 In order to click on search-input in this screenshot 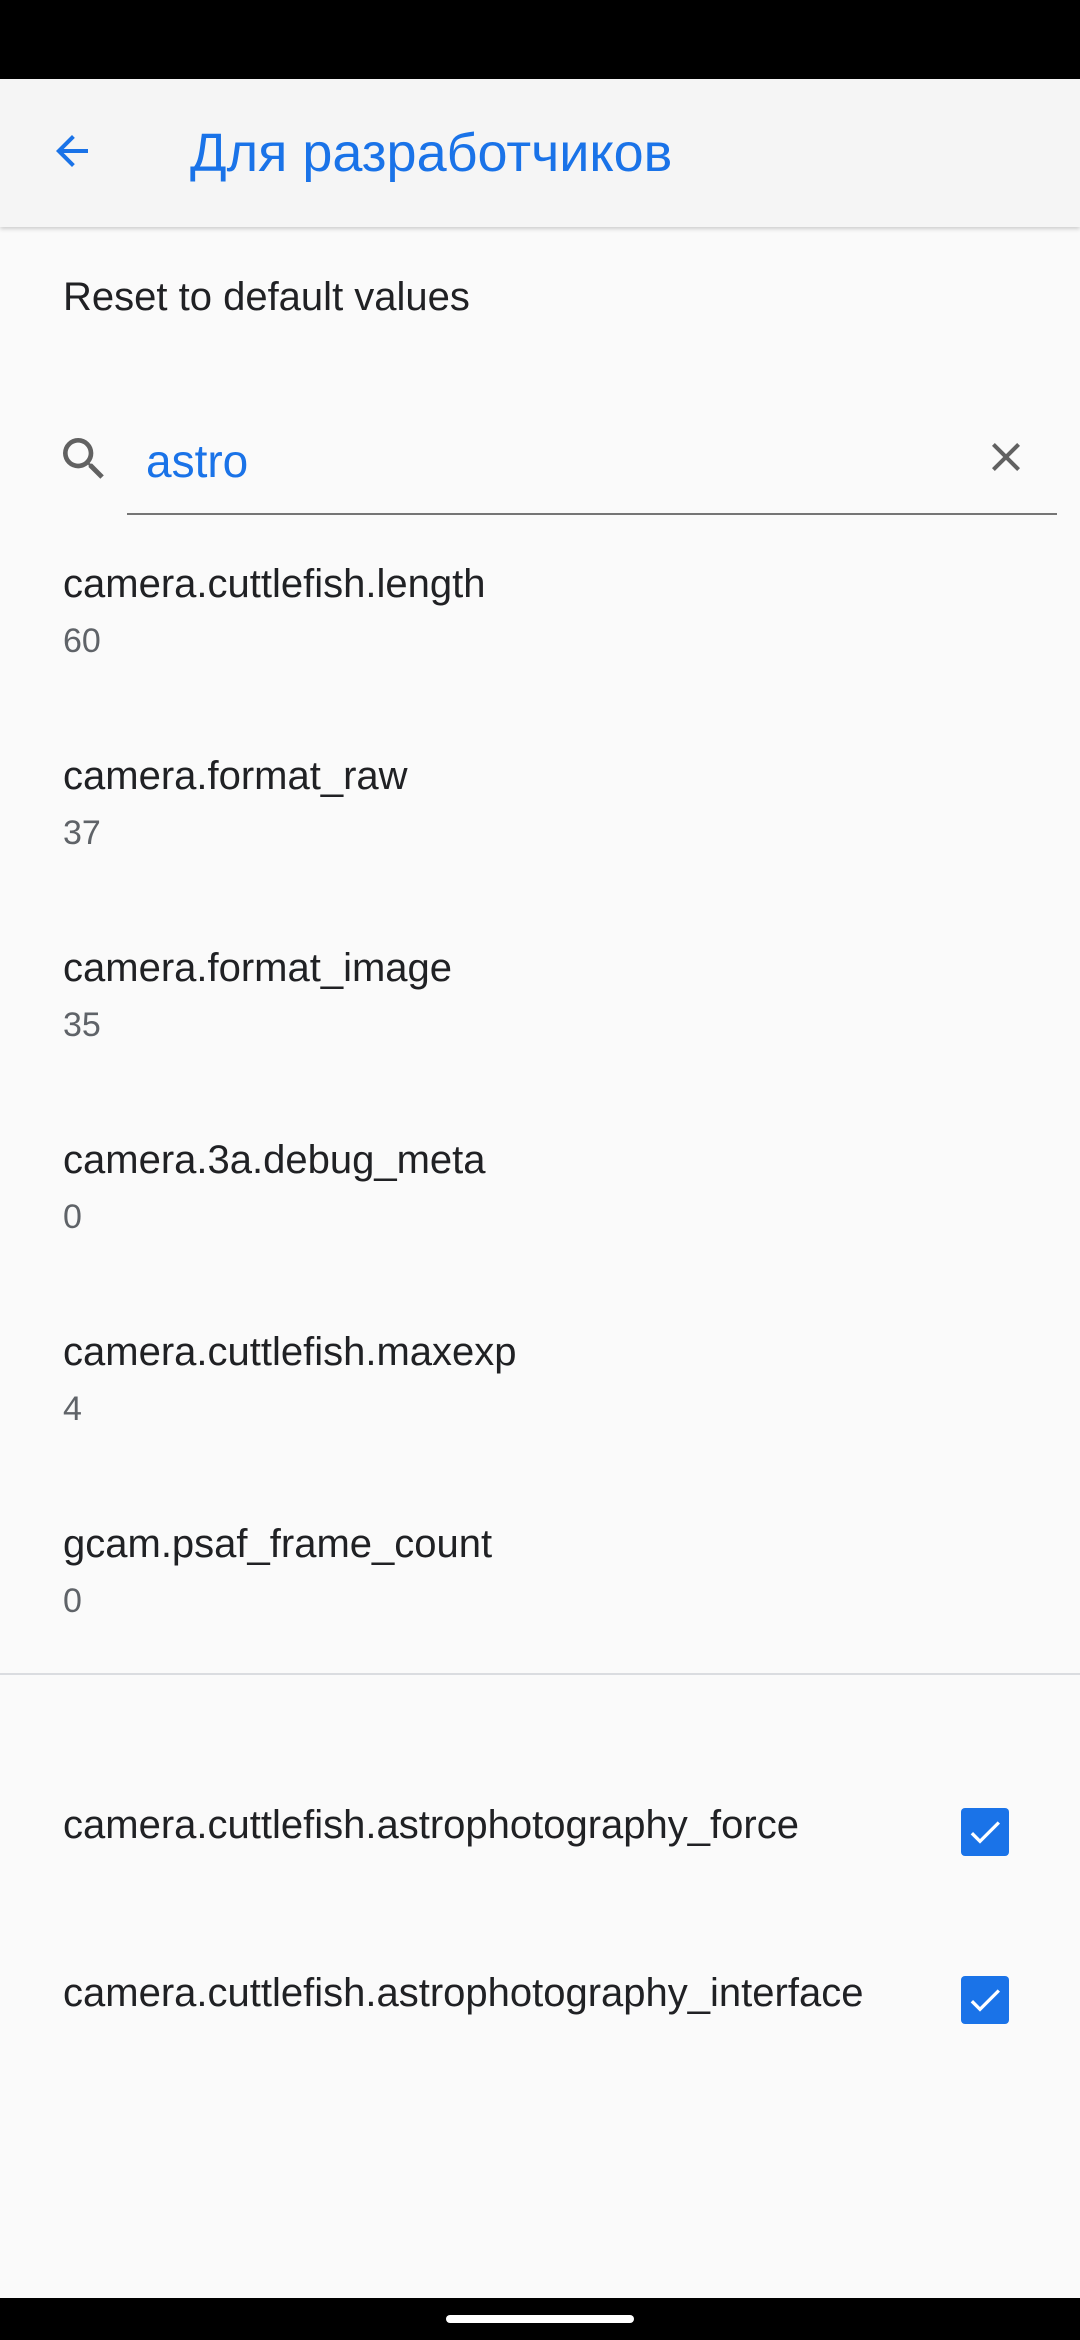, I will do `click(592, 462)`.